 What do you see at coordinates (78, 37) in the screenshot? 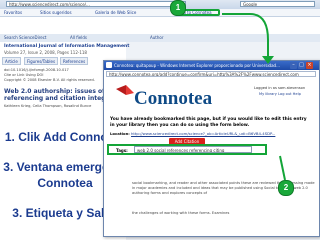
I see `all-fields-field: All fields` at bounding box center [78, 37].